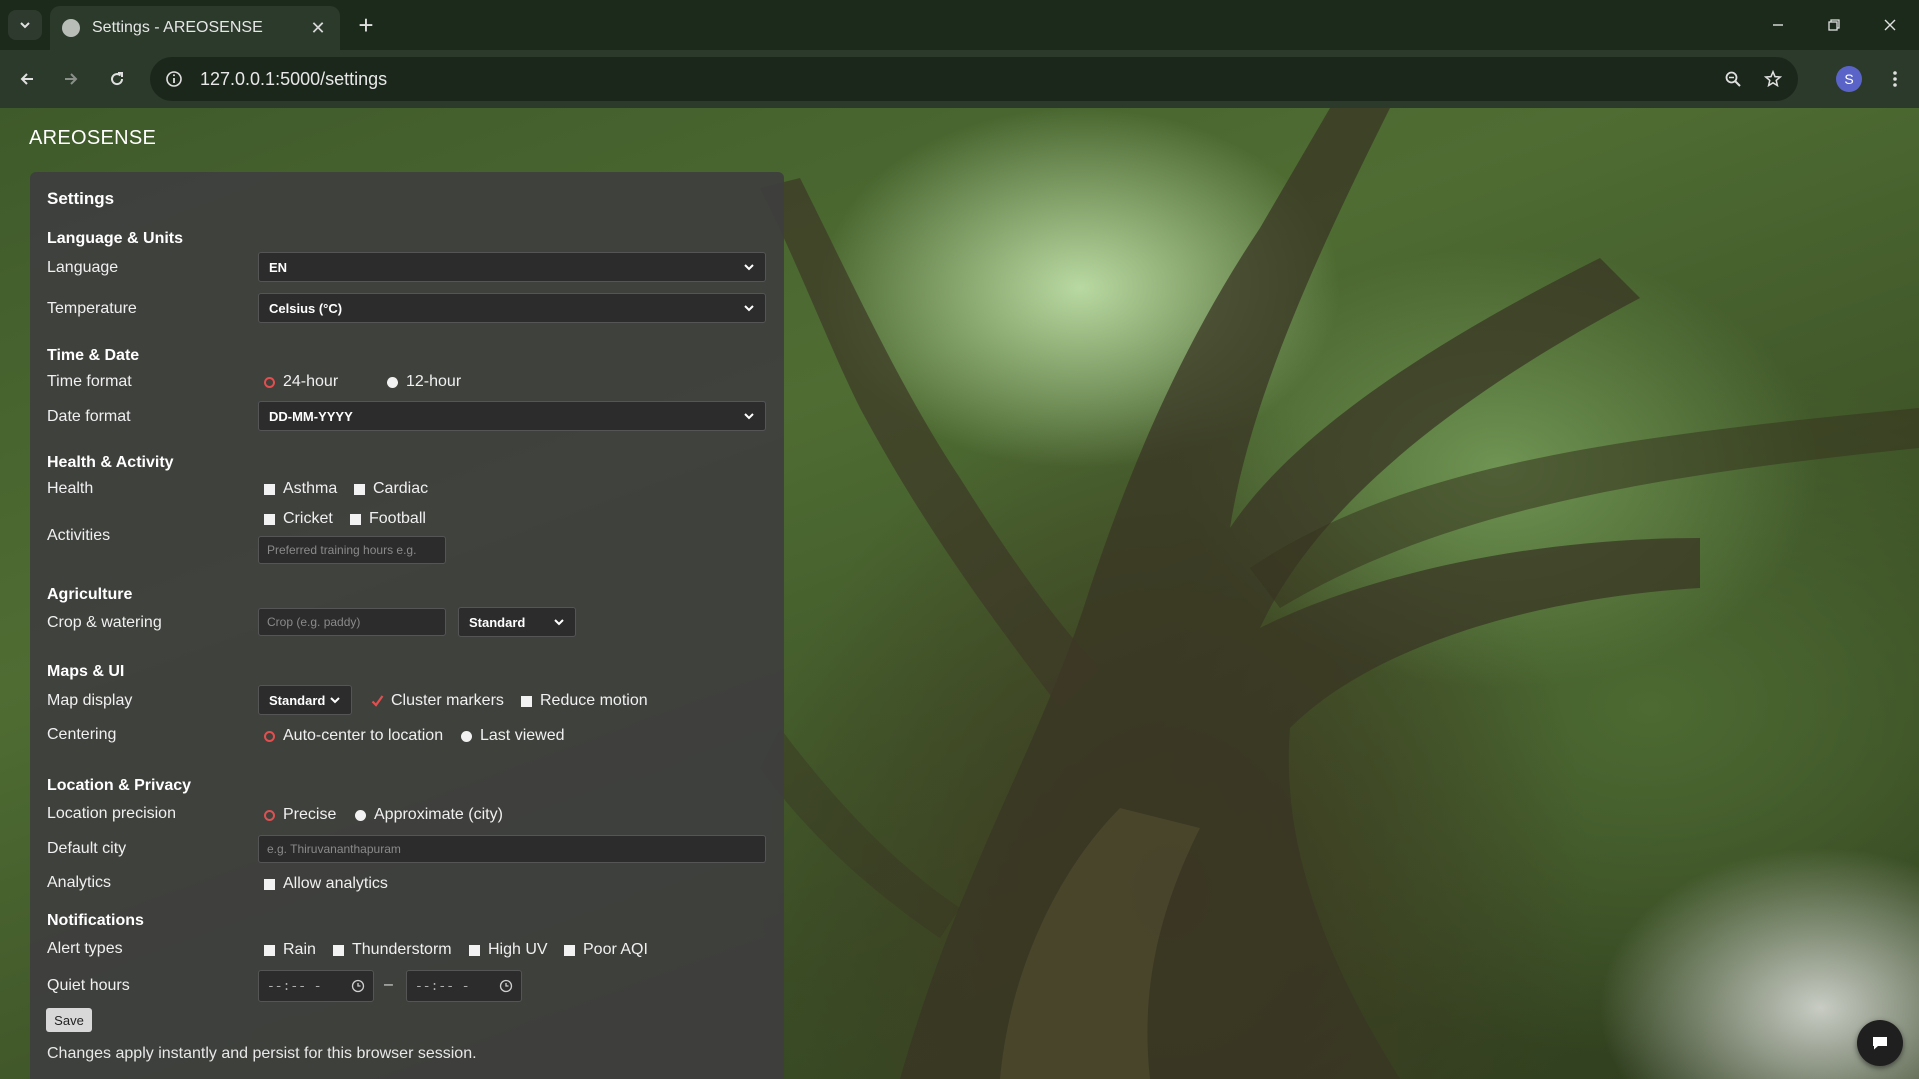  I want to click on poor-aqi-label: Poor AQI, so click(615, 949).